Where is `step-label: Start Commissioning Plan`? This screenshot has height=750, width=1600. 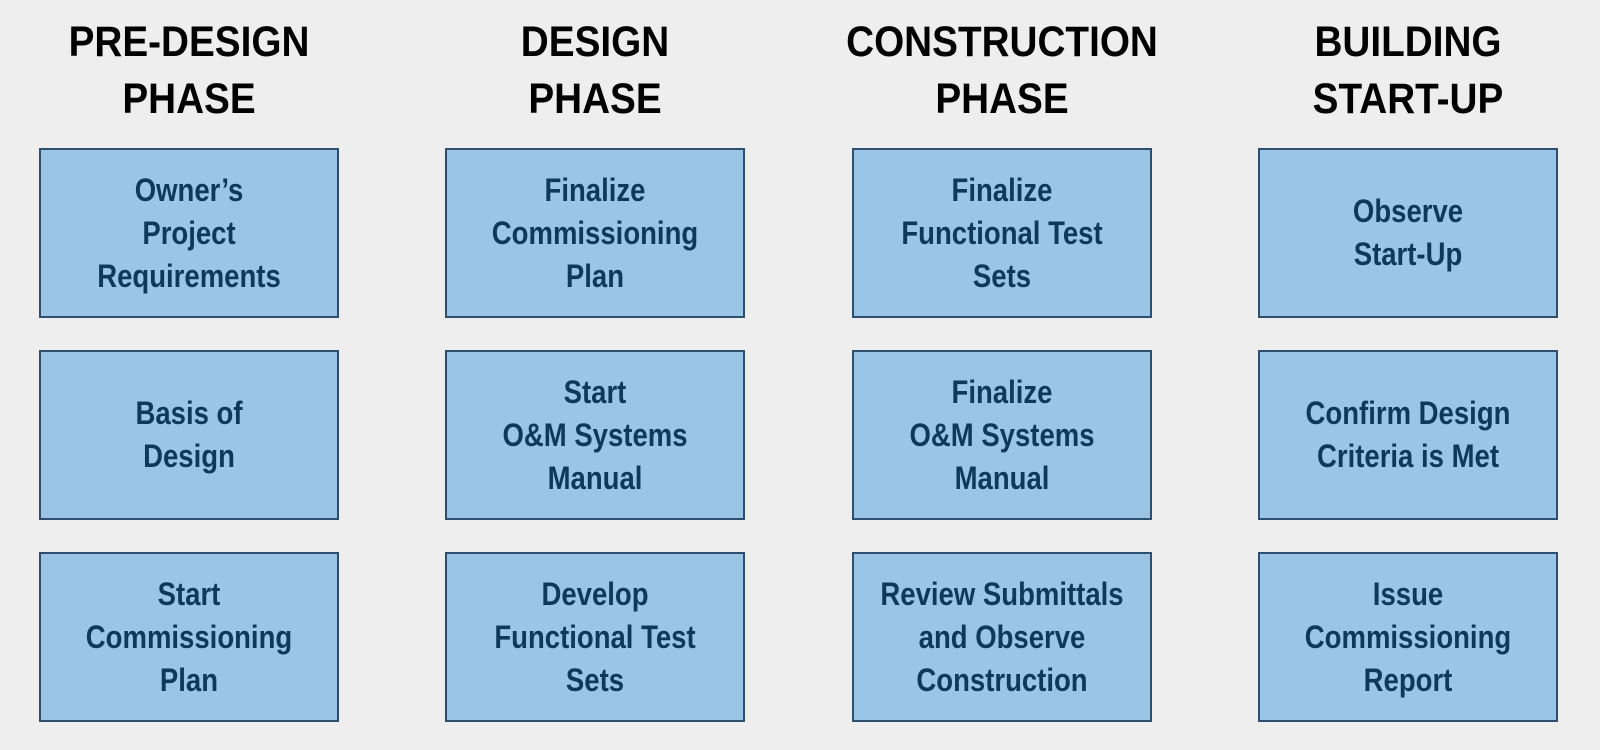 step-label: Start Commissioning Plan is located at coordinates (189, 636).